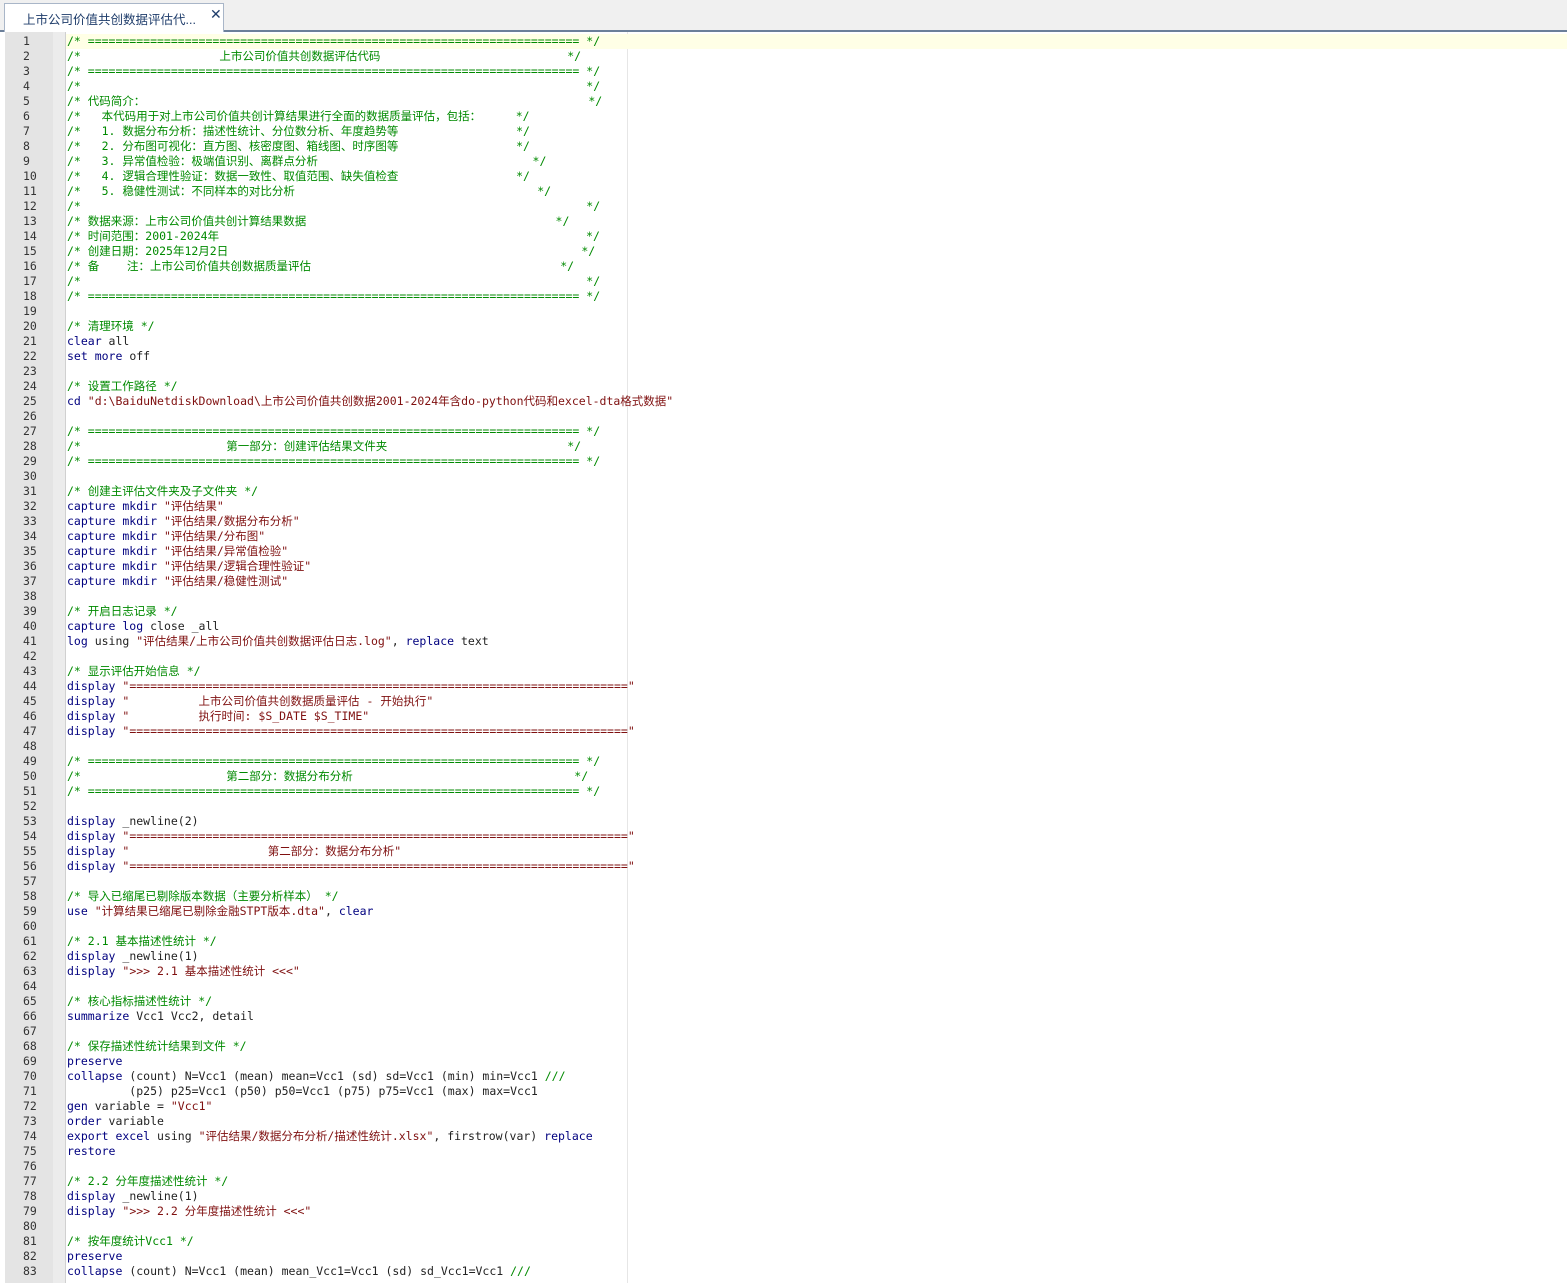 This screenshot has height=1283, width=1567. What do you see at coordinates (783, 821) in the screenshot?
I see `code-line: 53 display _newline(2)` at bounding box center [783, 821].